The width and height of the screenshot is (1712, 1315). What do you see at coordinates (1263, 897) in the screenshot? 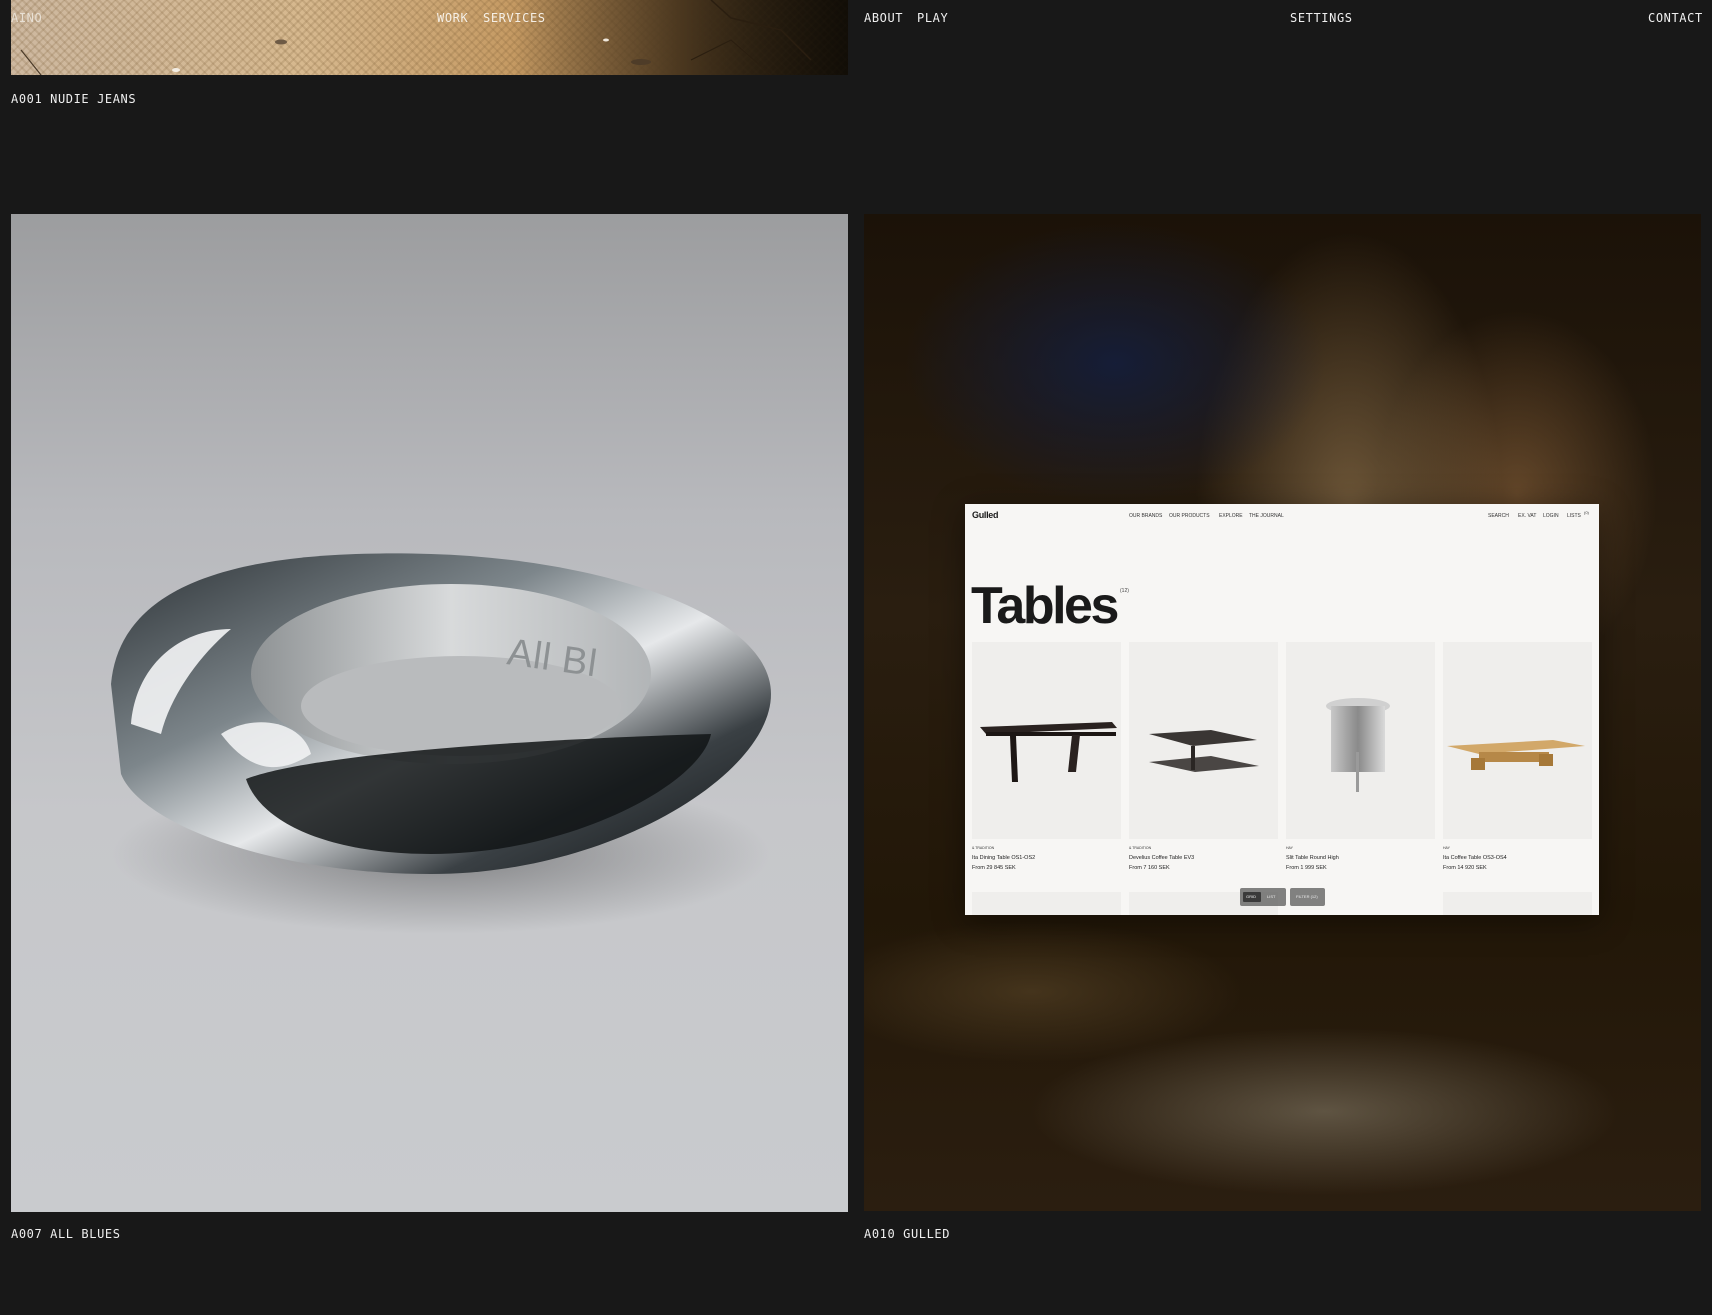
I see `view-toggle: GRID LIST` at bounding box center [1263, 897].